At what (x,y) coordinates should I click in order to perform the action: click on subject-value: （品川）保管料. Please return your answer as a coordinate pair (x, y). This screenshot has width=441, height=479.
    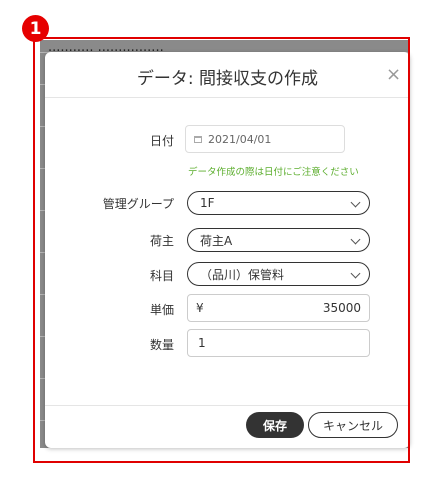
    Looking at the image, I should click on (242, 274).